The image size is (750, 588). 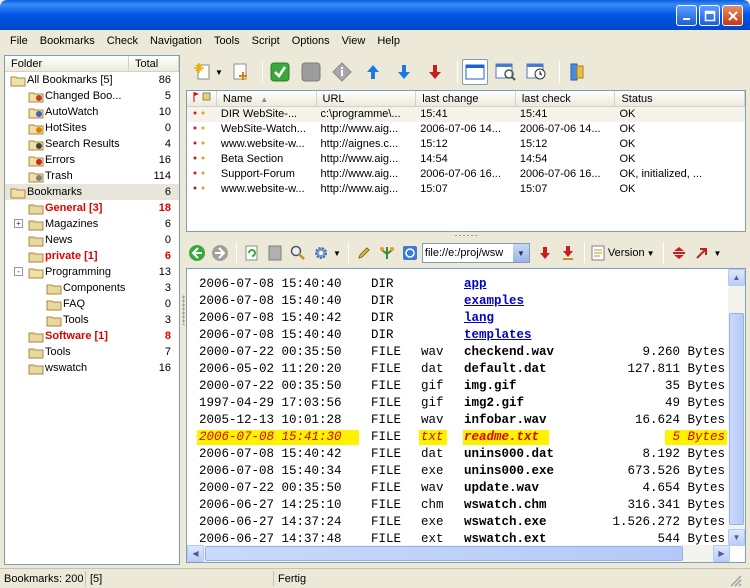 I want to click on directory-link: app, so click(x=475, y=284).